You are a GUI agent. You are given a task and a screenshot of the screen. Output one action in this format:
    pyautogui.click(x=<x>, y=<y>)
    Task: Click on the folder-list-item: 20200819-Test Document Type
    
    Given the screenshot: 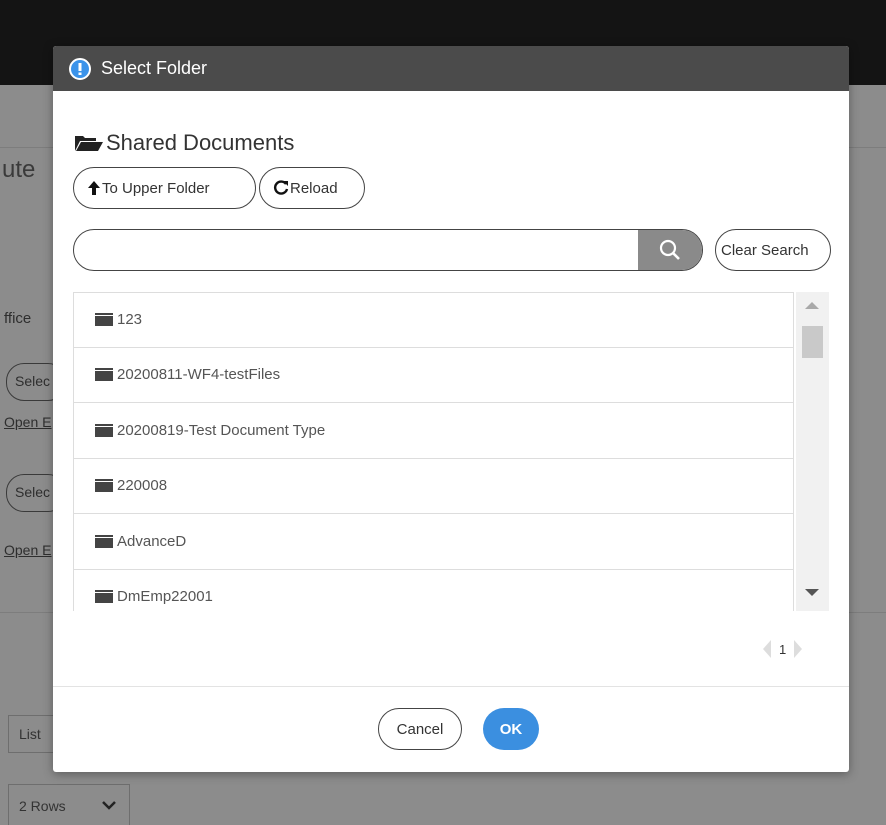 What is the action you would take?
    pyautogui.click(x=433, y=431)
    